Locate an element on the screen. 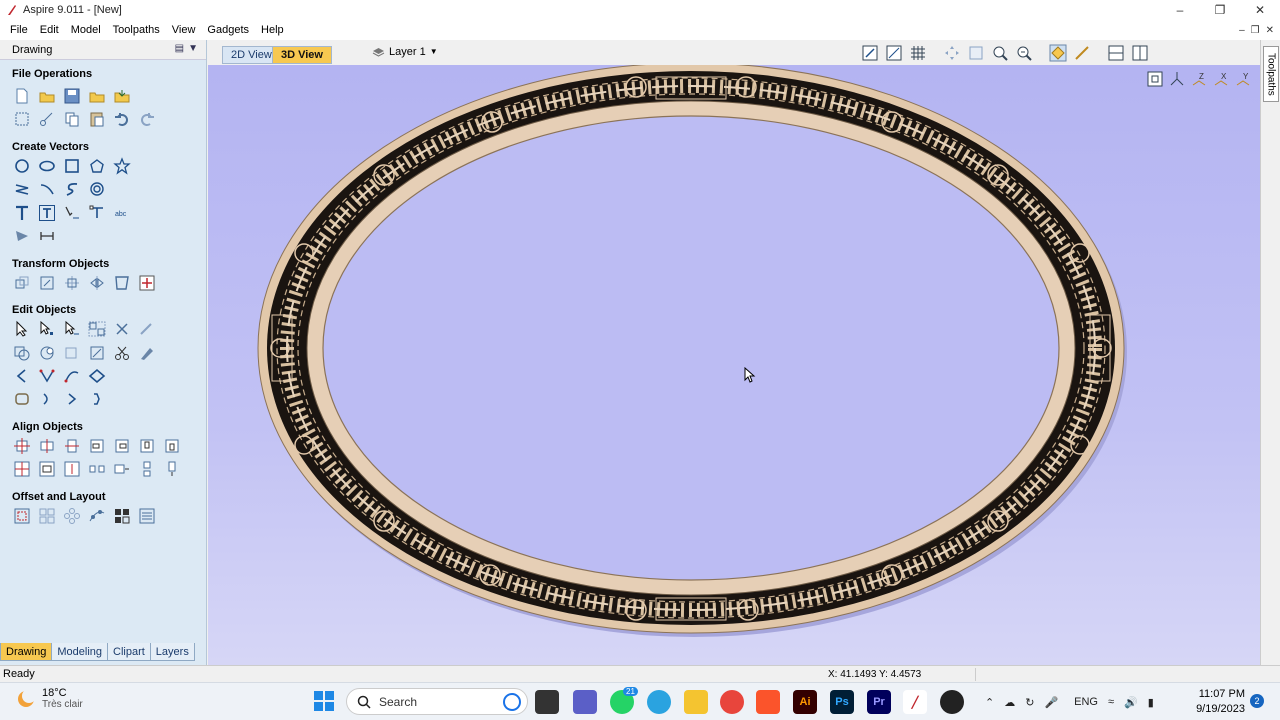  curve-fit-icon is located at coordinates (72, 376).